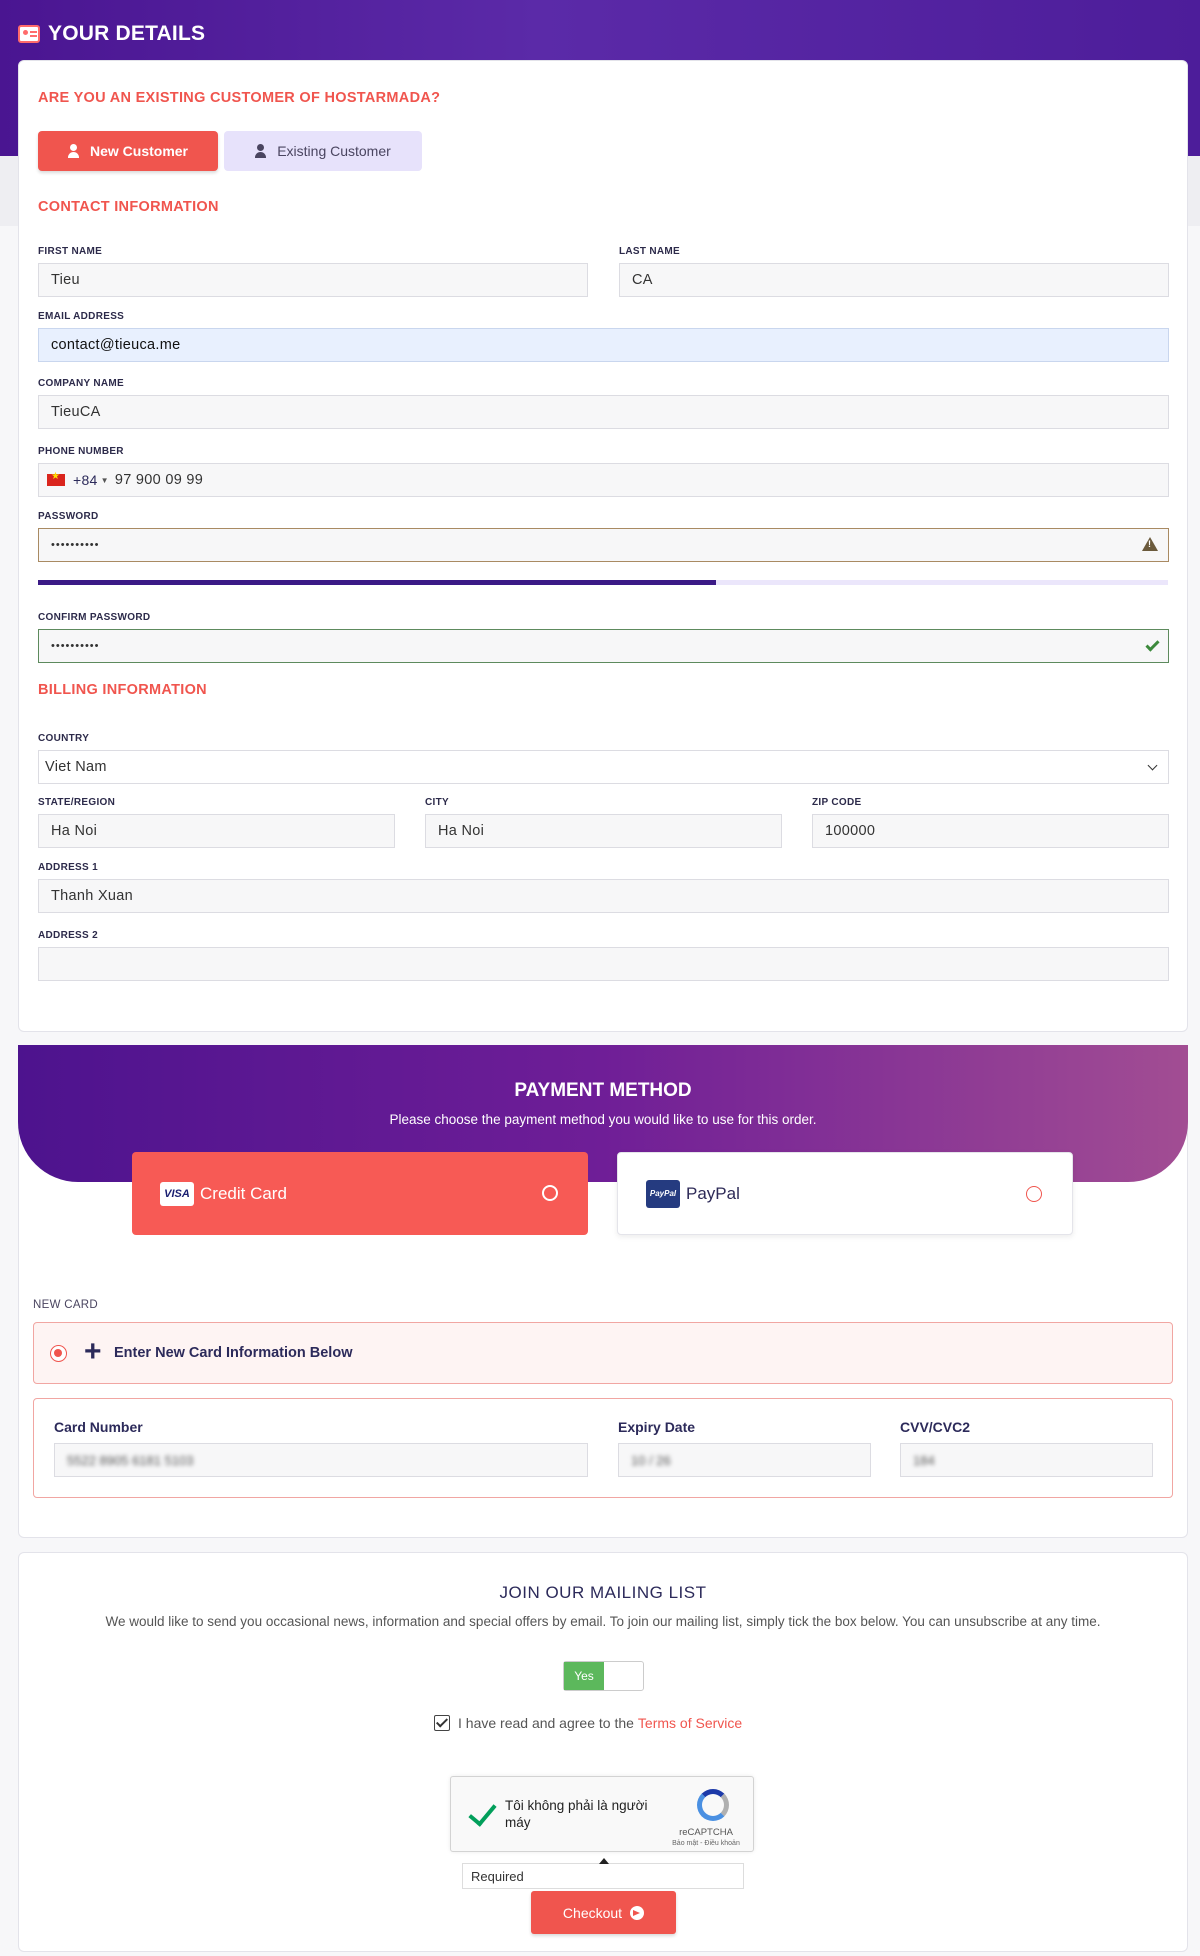 This screenshot has height=1956, width=1200. I want to click on company-label: COMPANY NAME, so click(81, 383).